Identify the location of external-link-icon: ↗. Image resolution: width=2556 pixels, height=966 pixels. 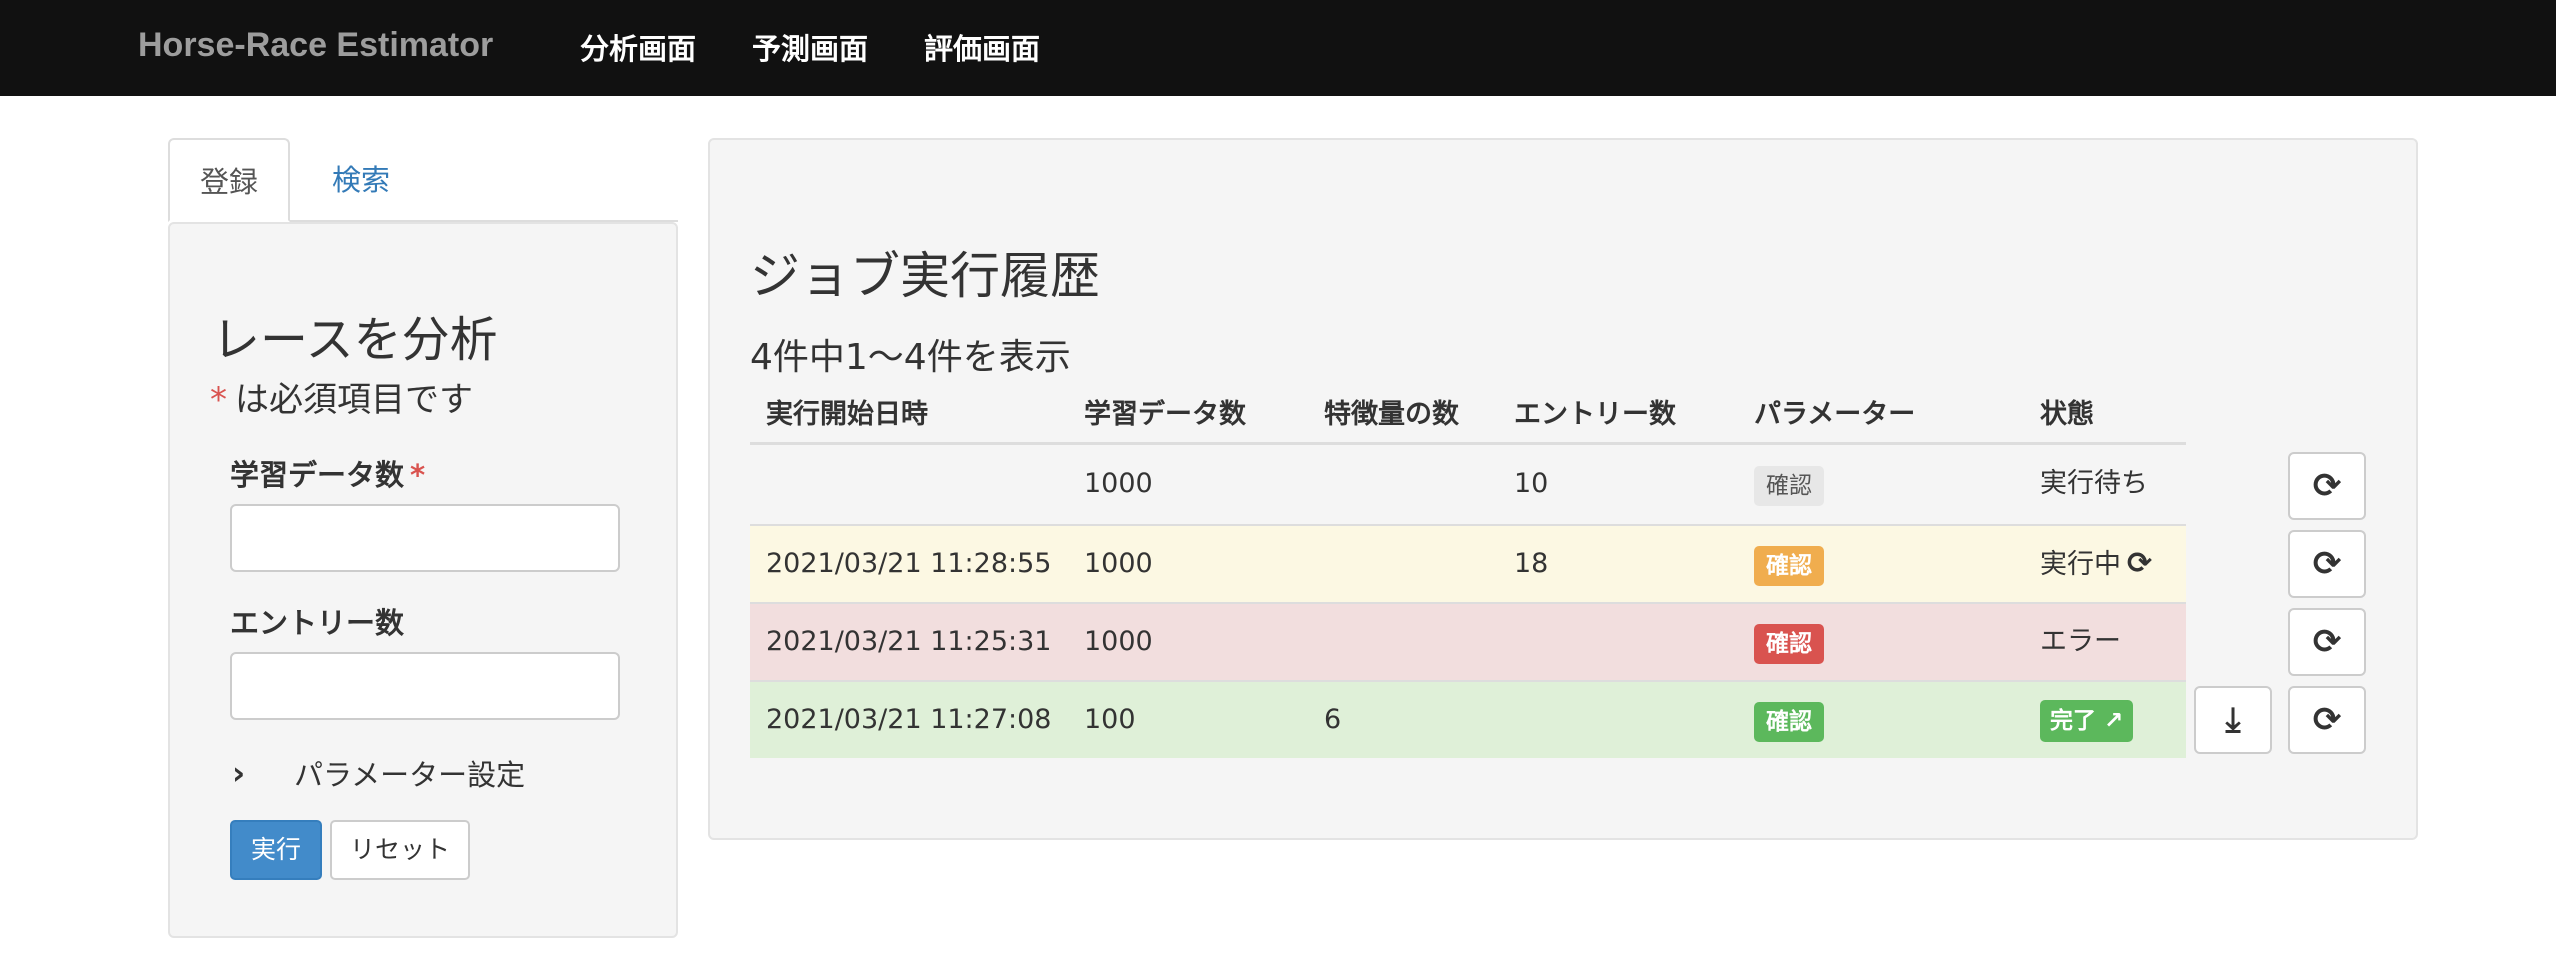
(2114, 721).